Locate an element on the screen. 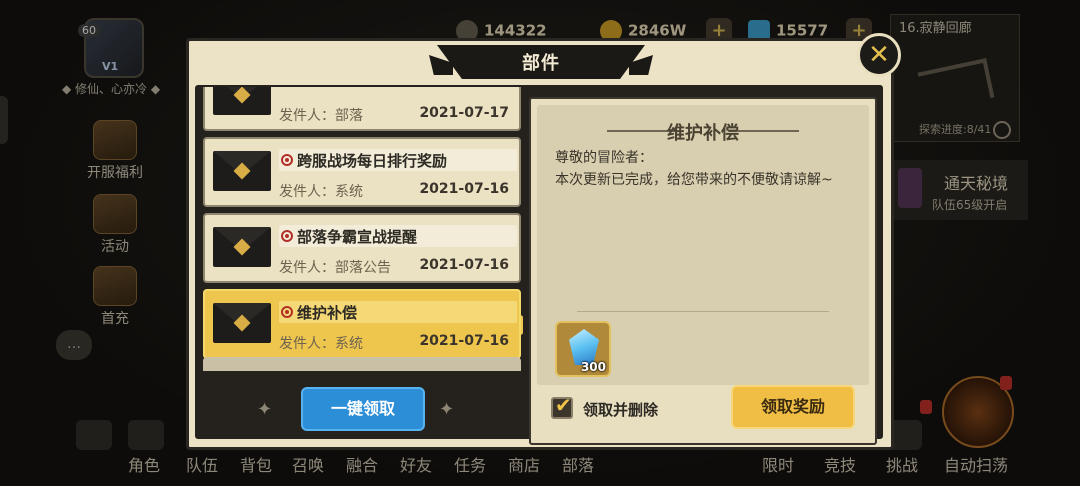 This screenshot has height=486, width=1080. divider is located at coordinates (703, 311).